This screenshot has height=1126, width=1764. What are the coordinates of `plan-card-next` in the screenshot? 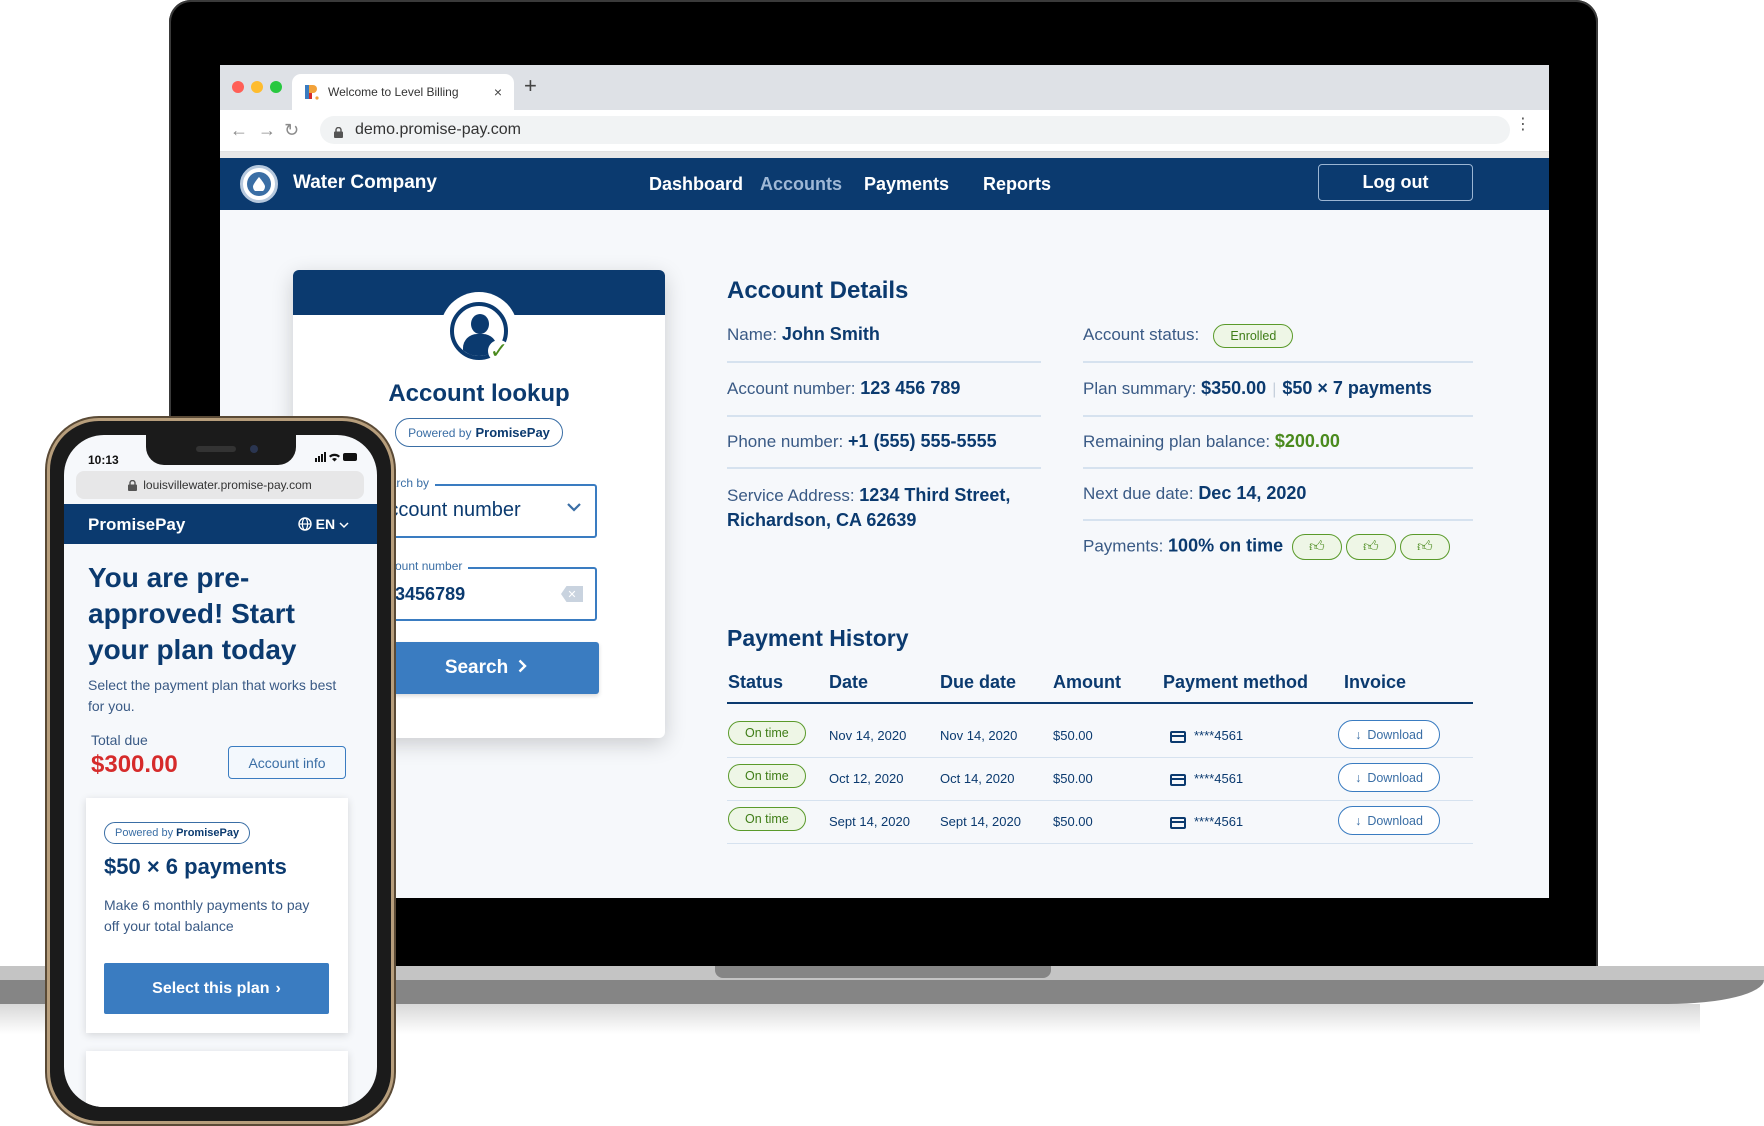 It's located at (217, 1079).